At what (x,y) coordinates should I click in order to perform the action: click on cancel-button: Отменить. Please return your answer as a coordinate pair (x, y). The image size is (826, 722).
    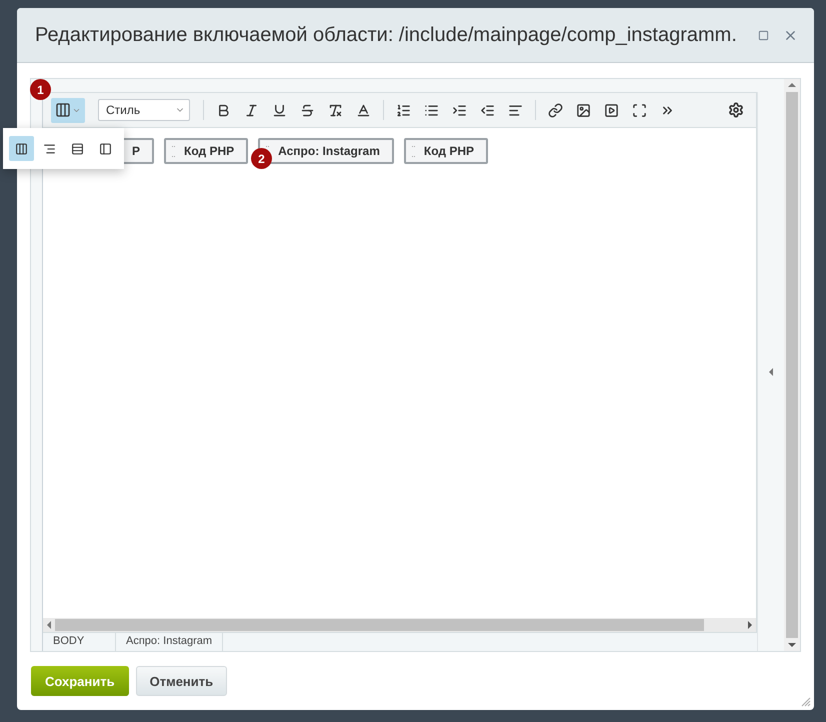
    Looking at the image, I should click on (182, 681).